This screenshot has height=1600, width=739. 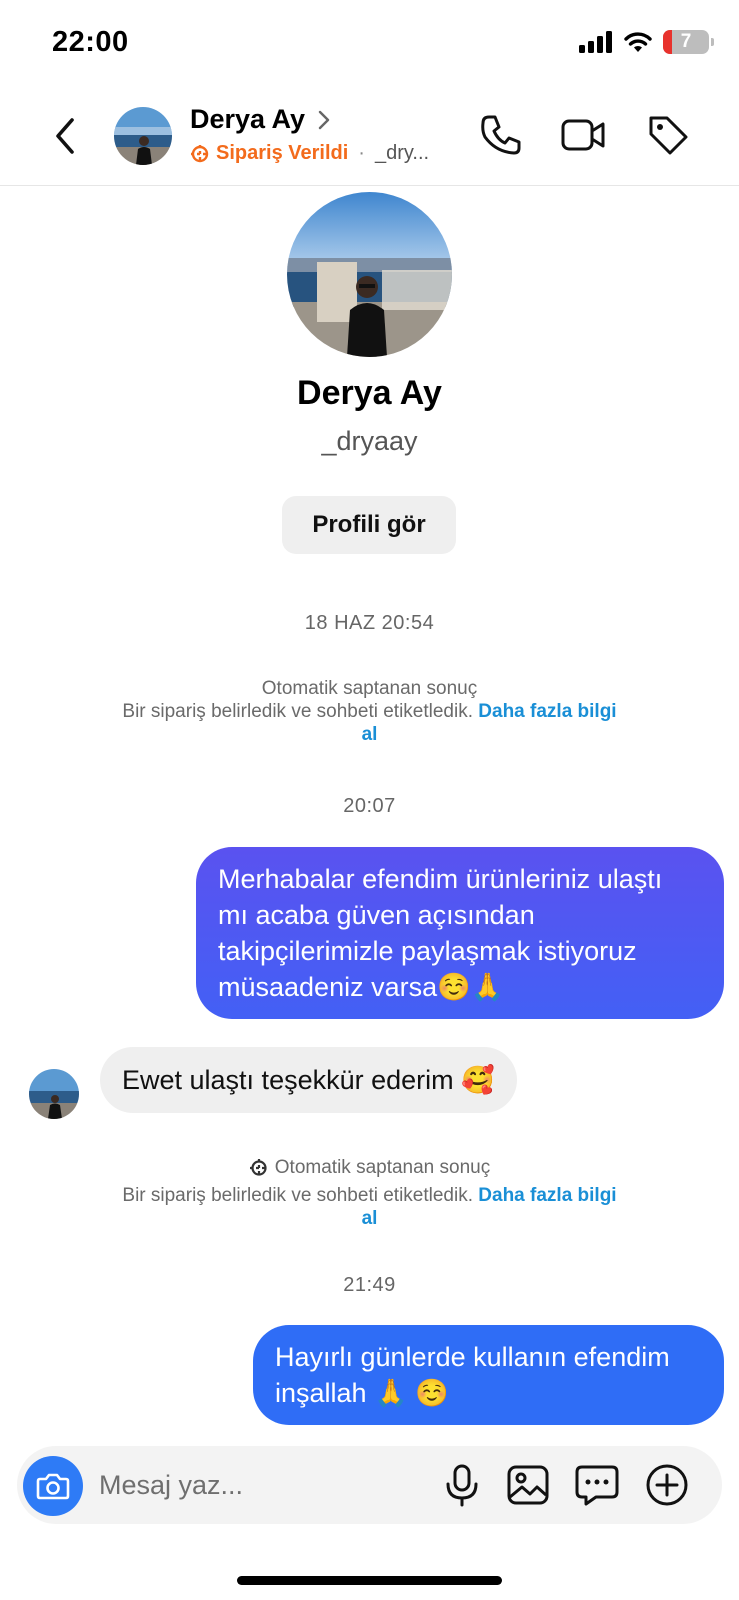 I want to click on camera-icon, so click(x=53, y=1486).